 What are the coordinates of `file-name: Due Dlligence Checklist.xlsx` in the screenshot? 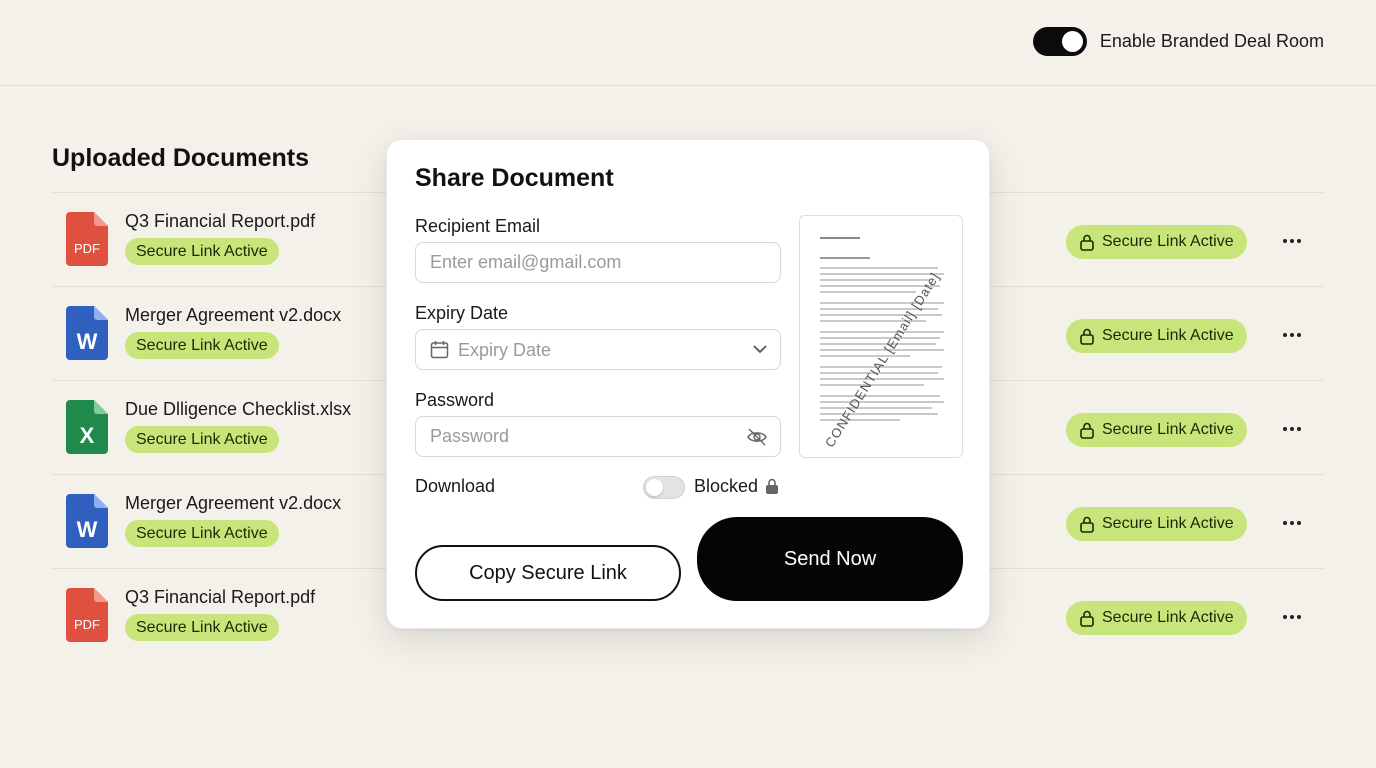 It's located at (238, 409).